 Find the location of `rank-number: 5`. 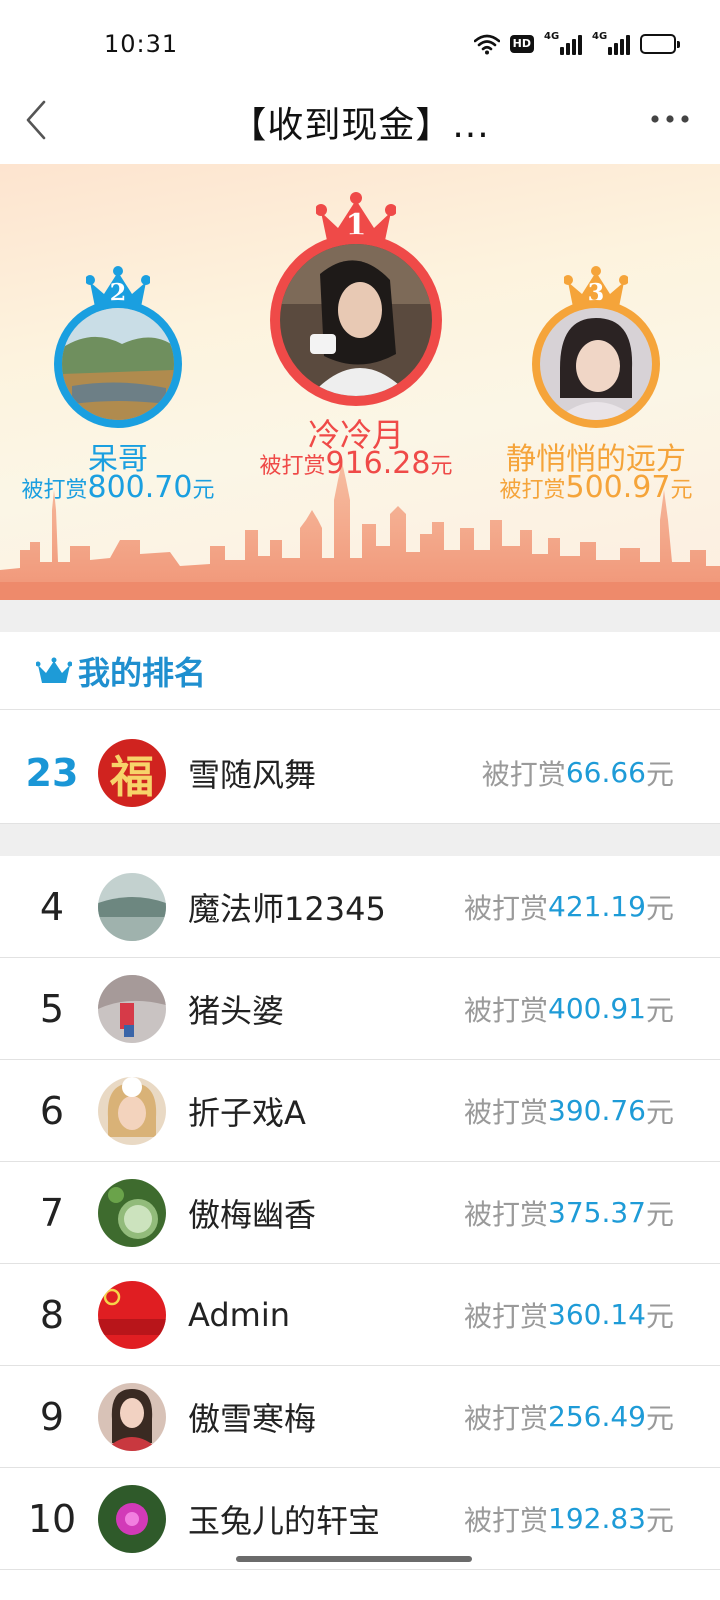

rank-number: 5 is located at coordinates (52, 1008).